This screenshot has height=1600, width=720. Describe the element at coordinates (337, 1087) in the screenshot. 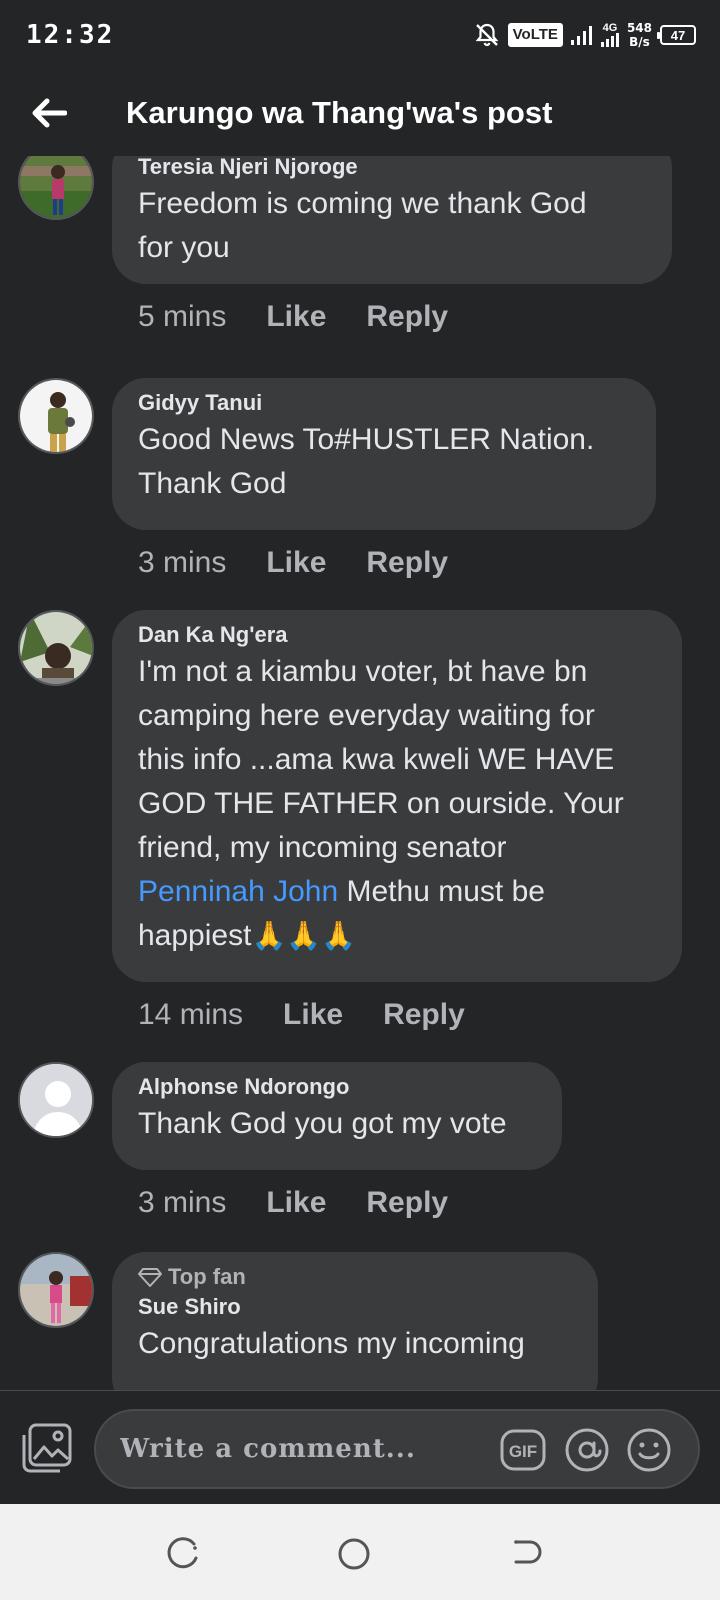

I see `comment-author: Alphonse Ndorongo` at that location.